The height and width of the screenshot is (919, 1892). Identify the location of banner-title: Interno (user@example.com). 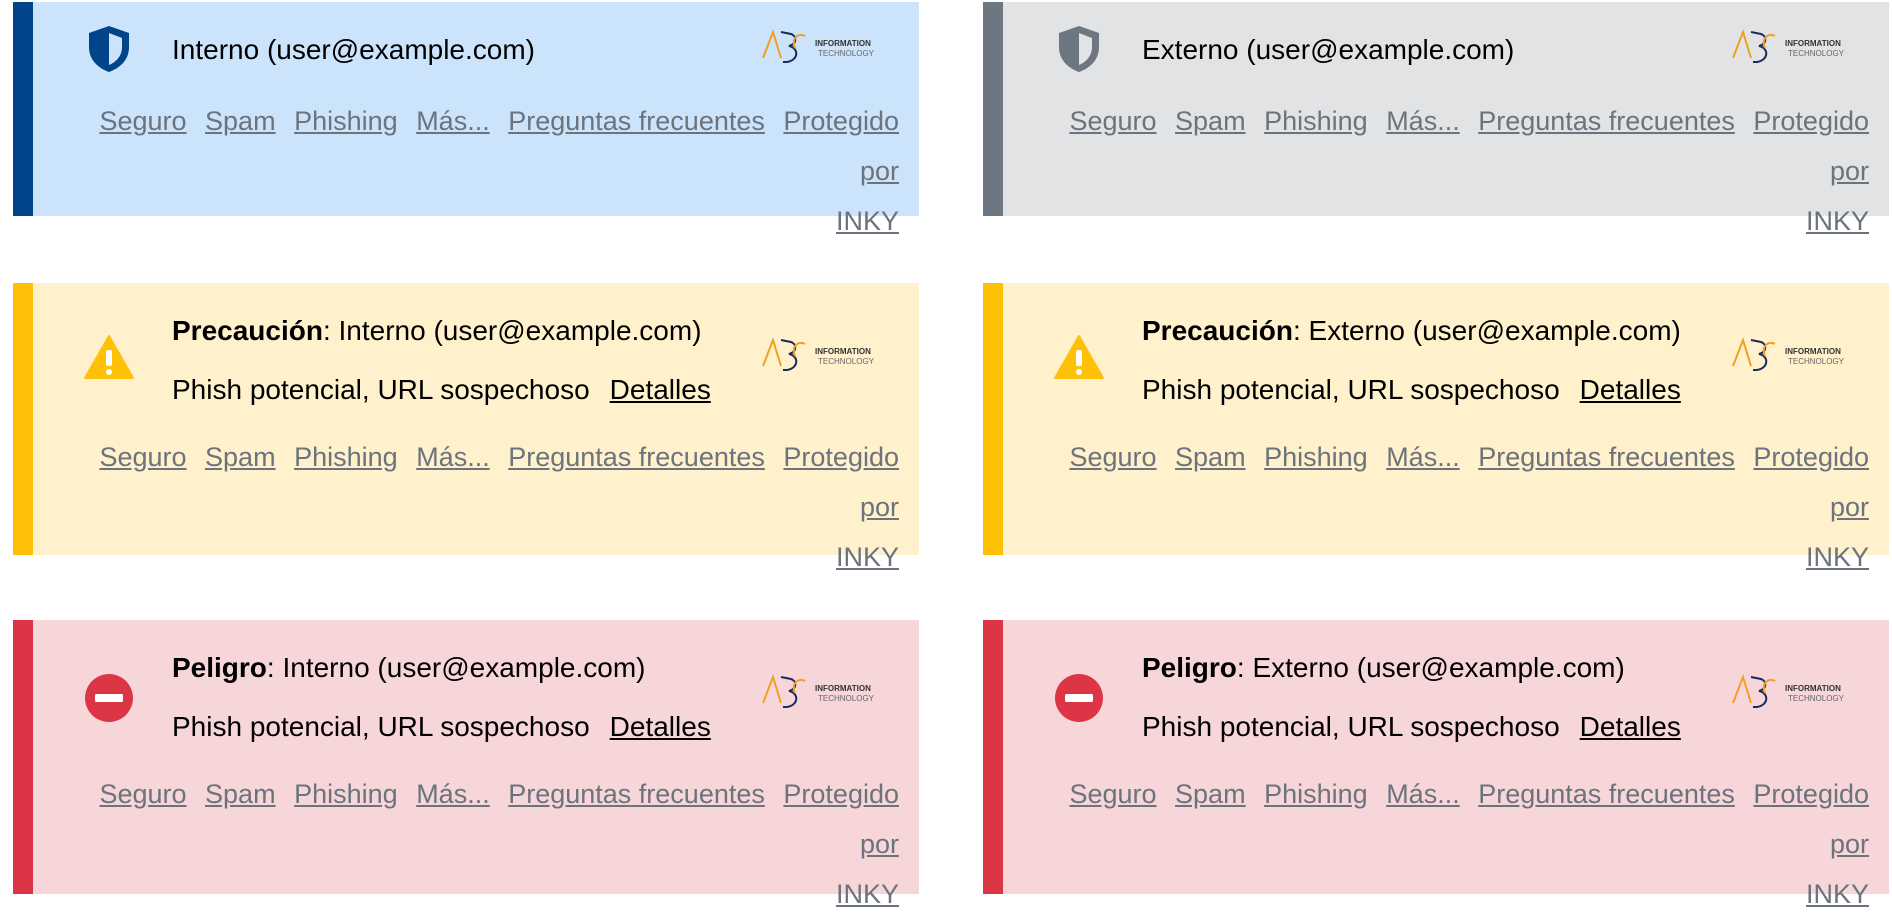
(354, 49).